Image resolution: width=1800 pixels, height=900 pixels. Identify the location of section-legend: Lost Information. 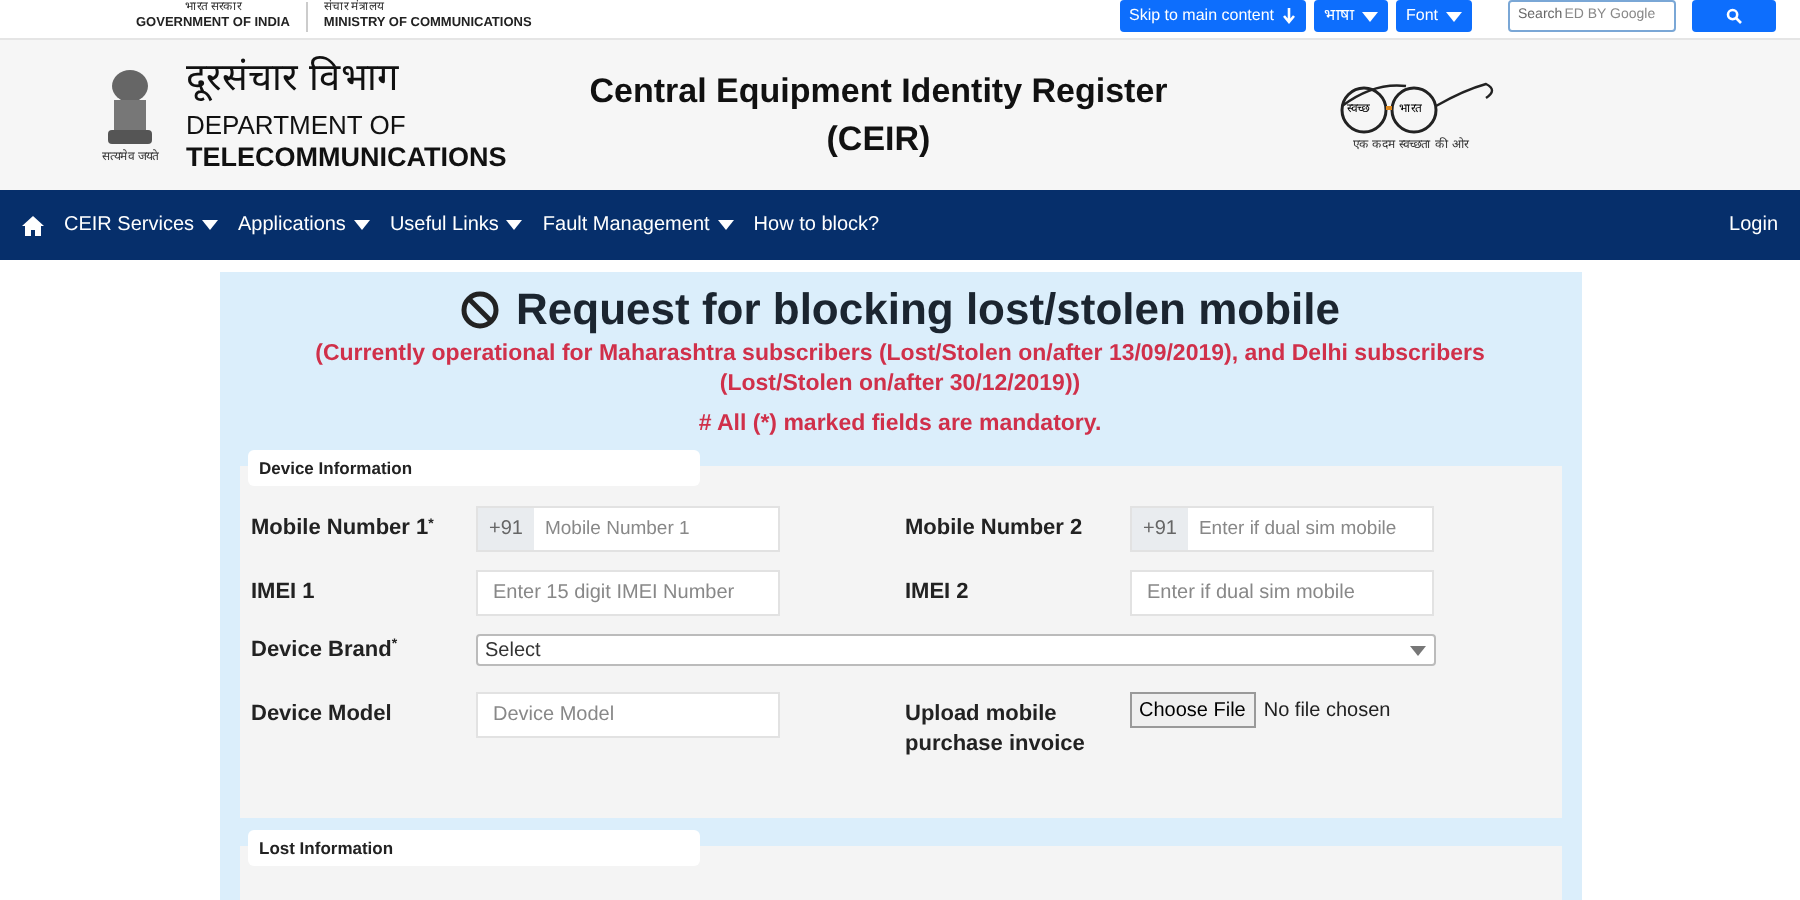
(473, 848).